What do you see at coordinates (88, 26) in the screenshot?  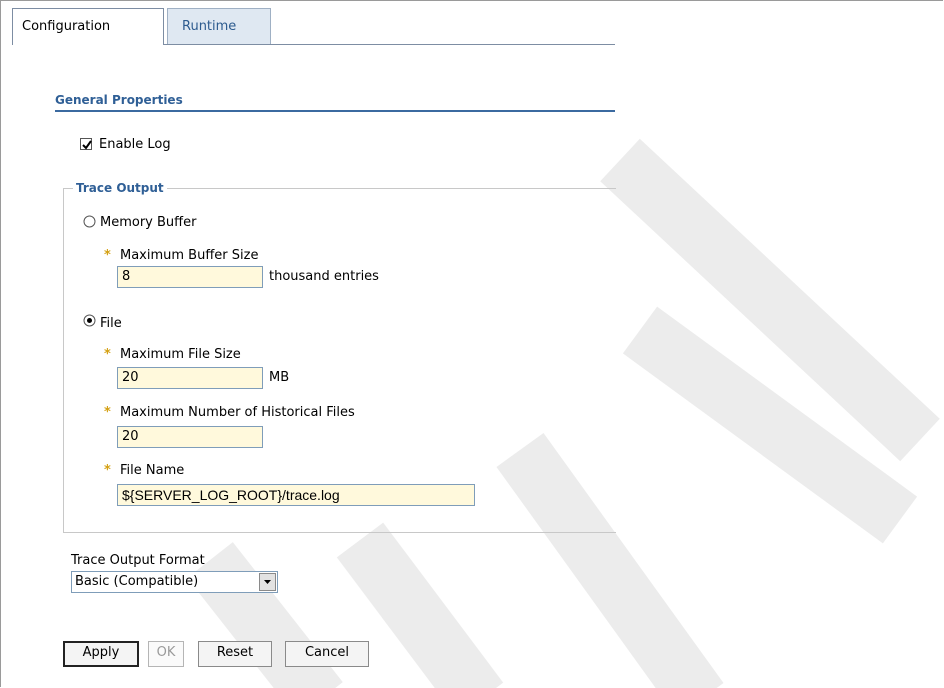 I see `tab-configuration: Configuration` at bounding box center [88, 26].